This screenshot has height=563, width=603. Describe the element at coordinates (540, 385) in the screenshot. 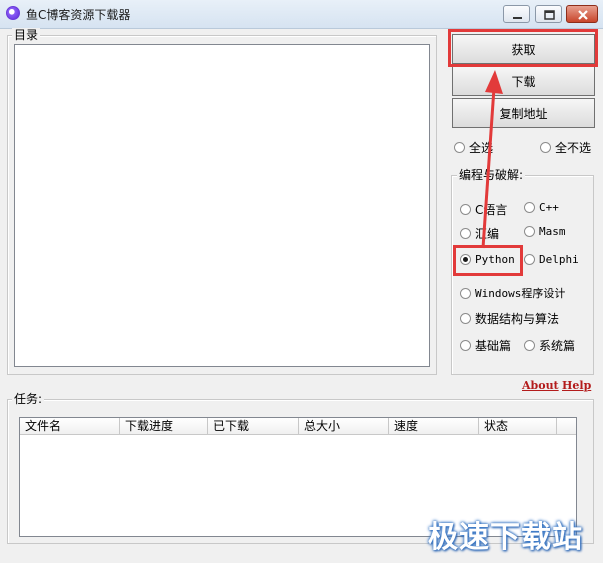

I see `about-link: About` at that location.